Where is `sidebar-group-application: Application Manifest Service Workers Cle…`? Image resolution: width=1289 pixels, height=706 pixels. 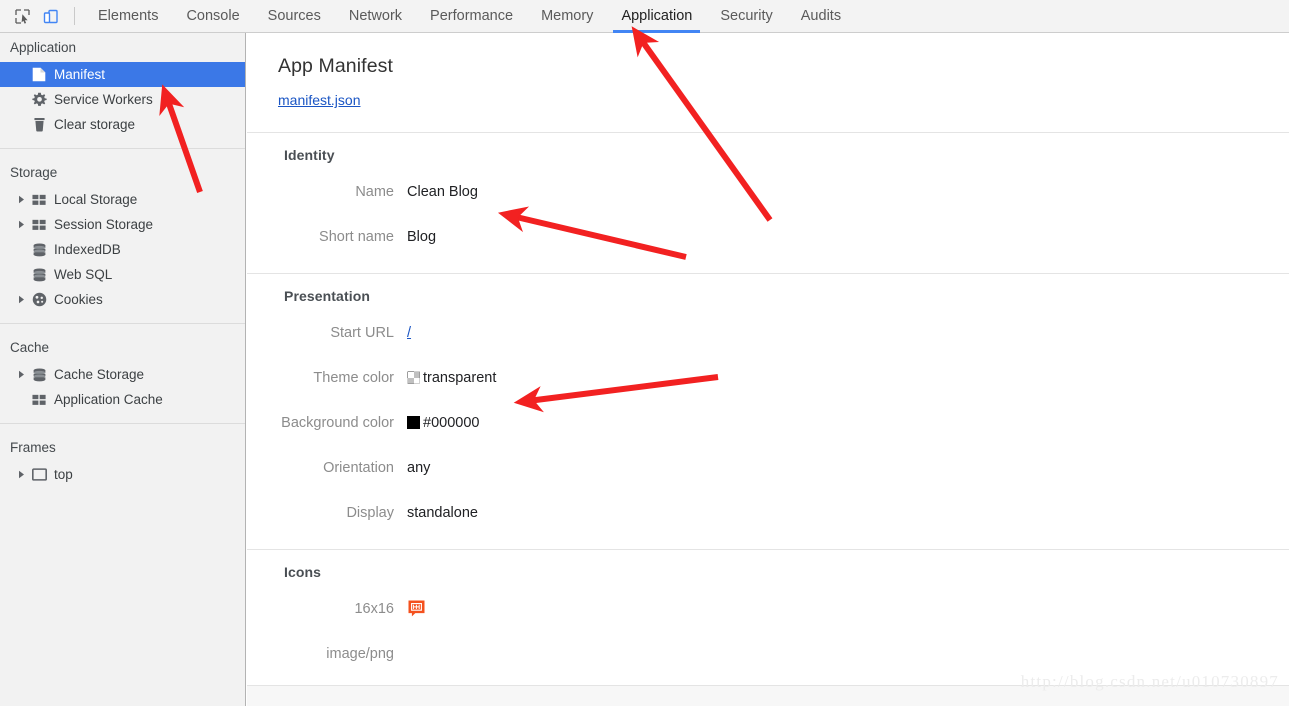 sidebar-group-application: Application Manifest Service Workers Cle… is located at coordinates (122, 86).